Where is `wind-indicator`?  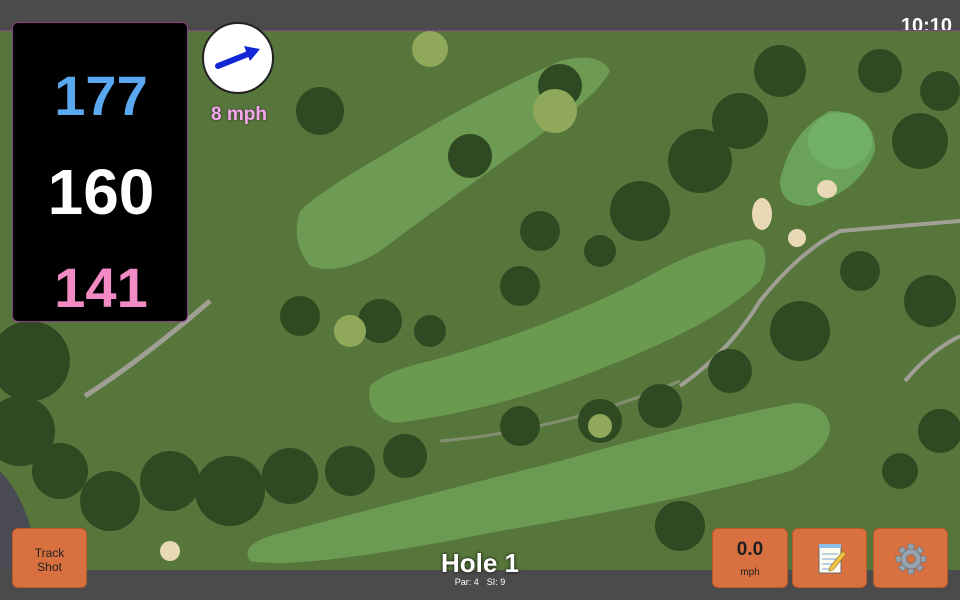 wind-indicator is located at coordinates (238, 58).